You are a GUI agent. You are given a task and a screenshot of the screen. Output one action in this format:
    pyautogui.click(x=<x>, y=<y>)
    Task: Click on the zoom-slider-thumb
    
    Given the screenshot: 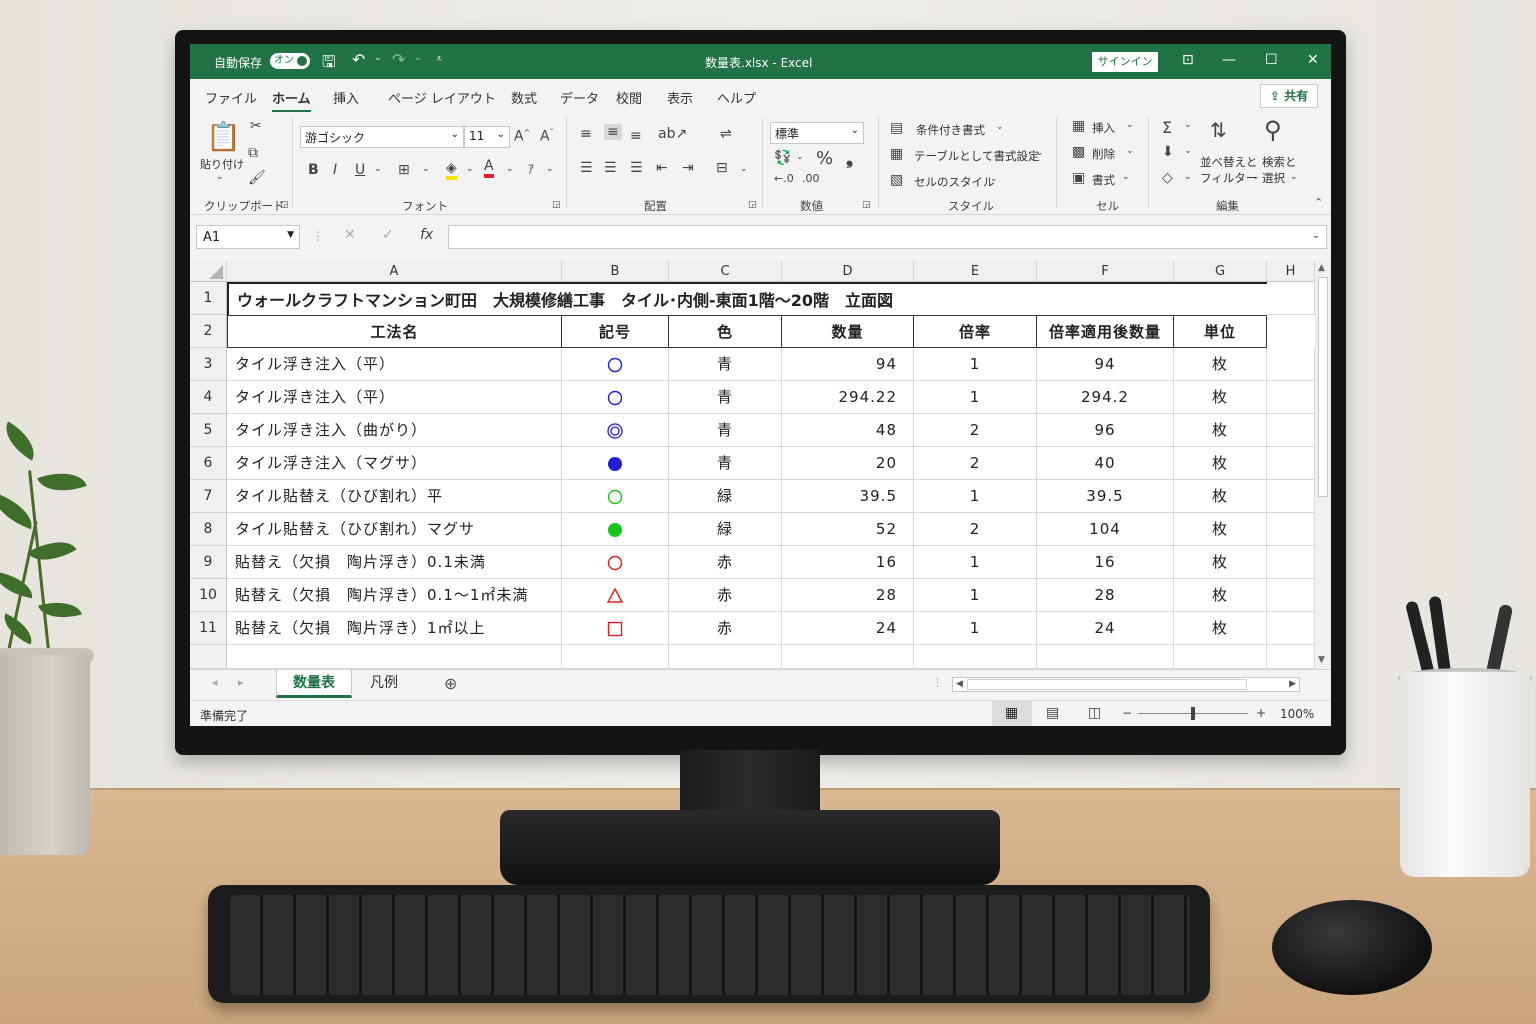 What is the action you would take?
    pyautogui.click(x=1193, y=713)
    